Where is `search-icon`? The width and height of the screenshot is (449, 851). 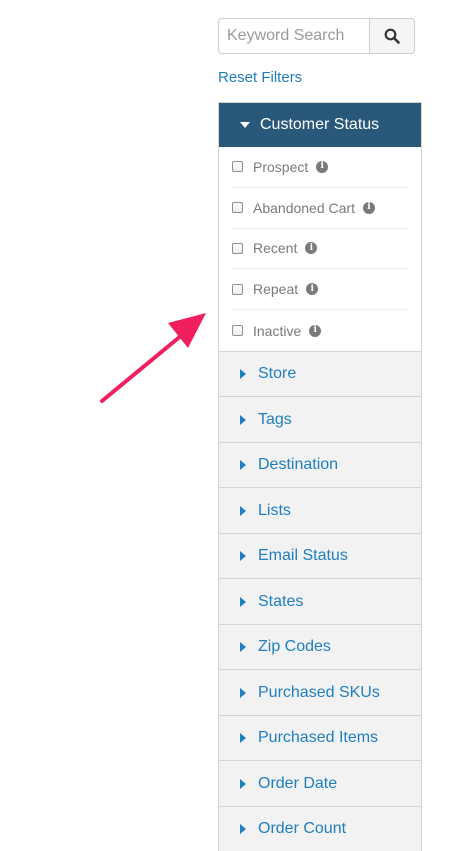
search-icon is located at coordinates (392, 36).